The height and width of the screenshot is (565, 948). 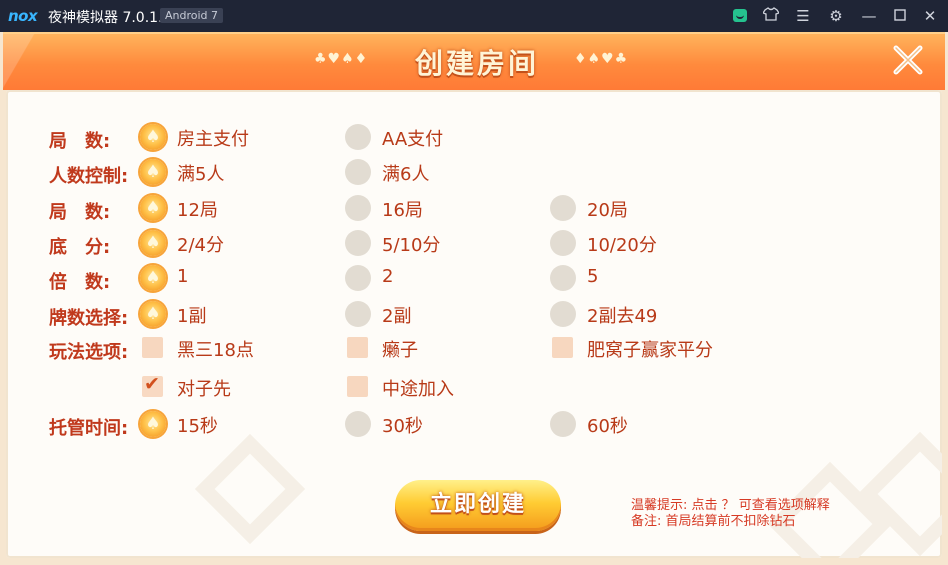 I want to click on minimize-icon: —, so click(x=869, y=16).